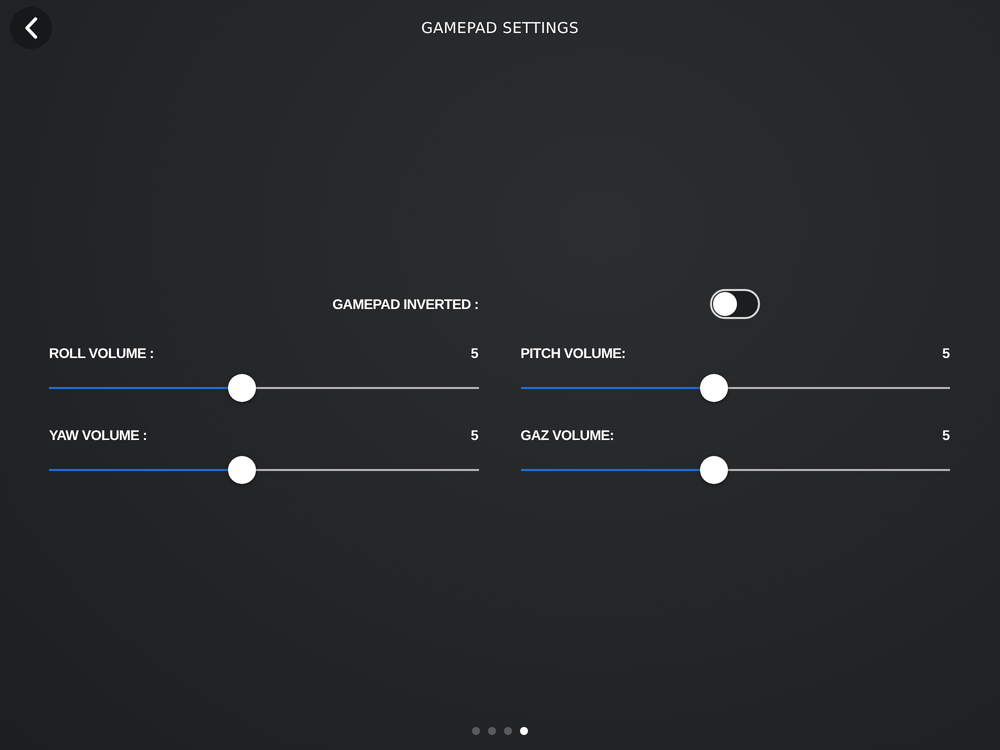 This screenshot has width=1000, height=750. Describe the element at coordinates (567, 435) in the screenshot. I see `slider-label: GAZ VOLUME:` at that location.